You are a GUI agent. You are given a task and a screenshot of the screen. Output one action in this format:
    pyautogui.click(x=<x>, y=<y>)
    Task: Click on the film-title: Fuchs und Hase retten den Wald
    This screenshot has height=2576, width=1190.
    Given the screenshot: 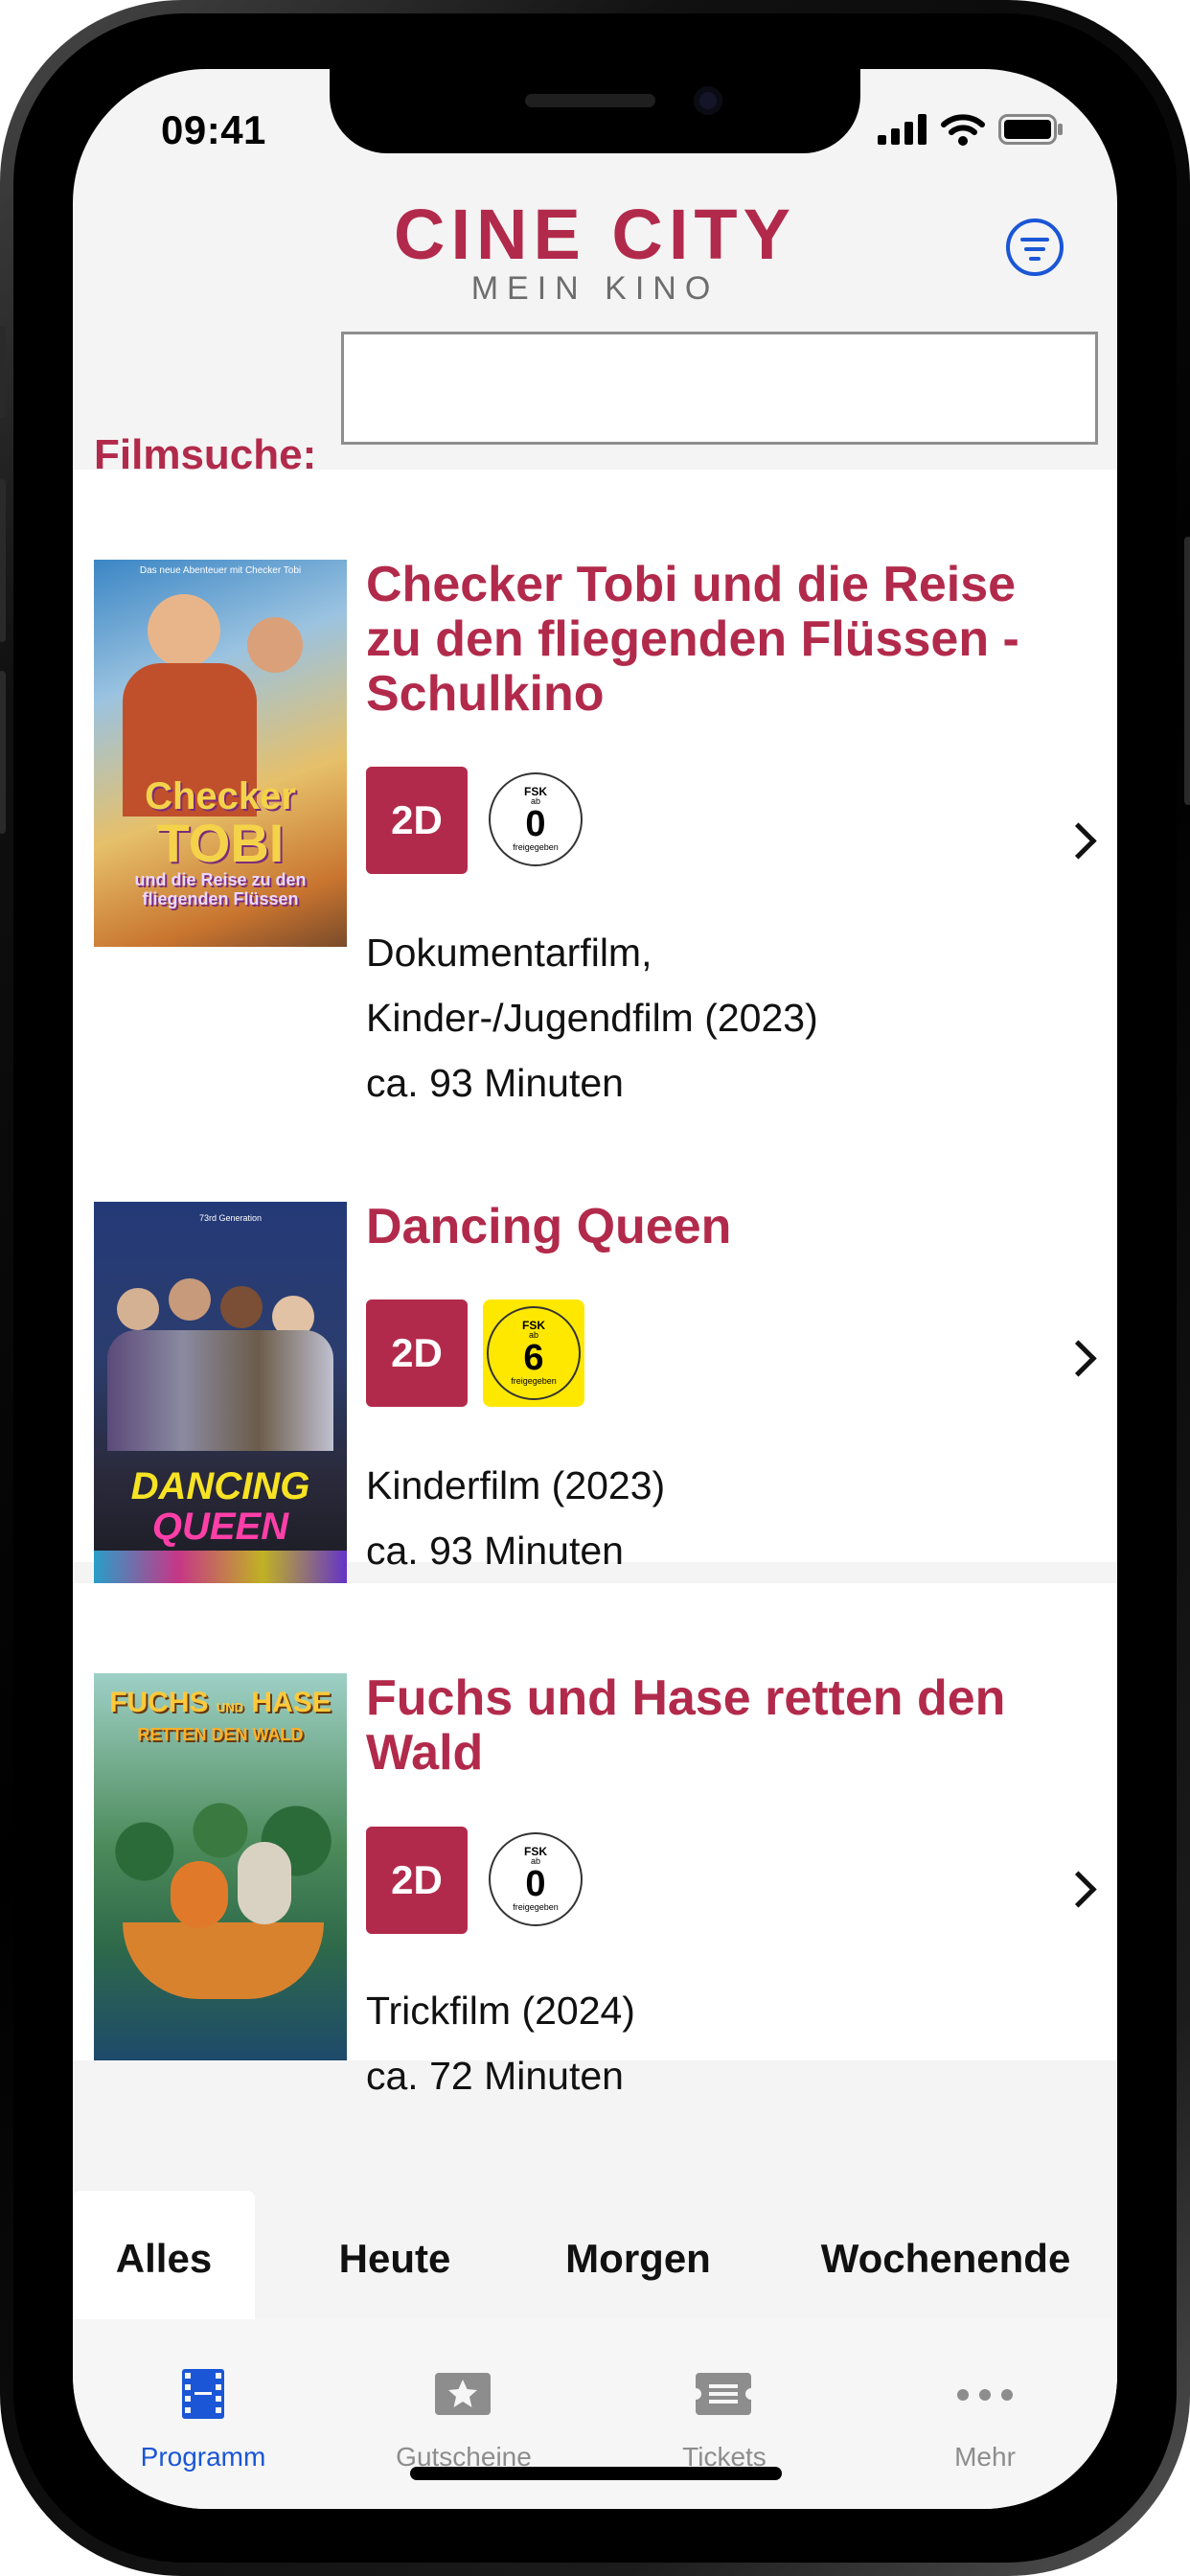 What is the action you would take?
    pyautogui.click(x=701, y=1726)
    